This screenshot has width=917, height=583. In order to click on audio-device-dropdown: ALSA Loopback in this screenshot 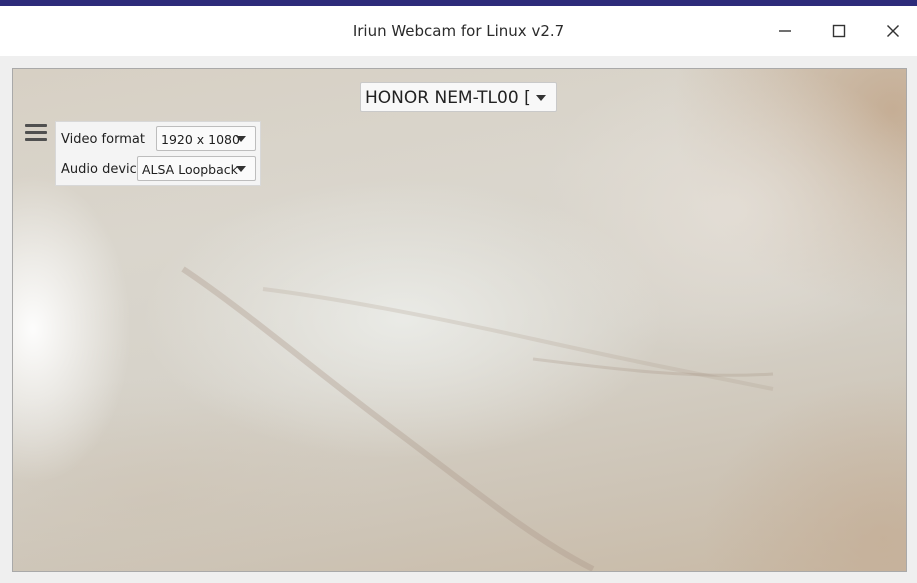, I will do `click(196, 168)`.